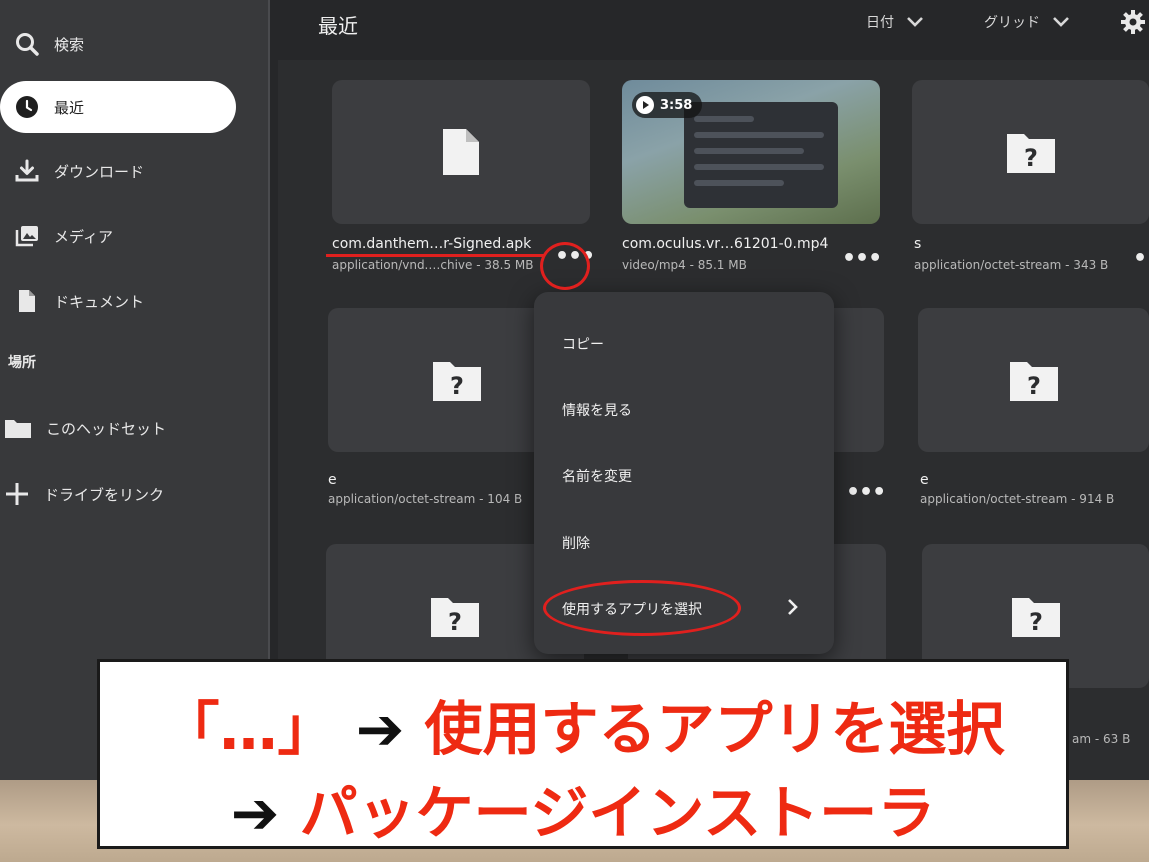 The image size is (1149, 862). What do you see at coordinates (255, 813) in the screenshot?
I see `caption-arrow-2: ➔` at bounding box center [255, 813].